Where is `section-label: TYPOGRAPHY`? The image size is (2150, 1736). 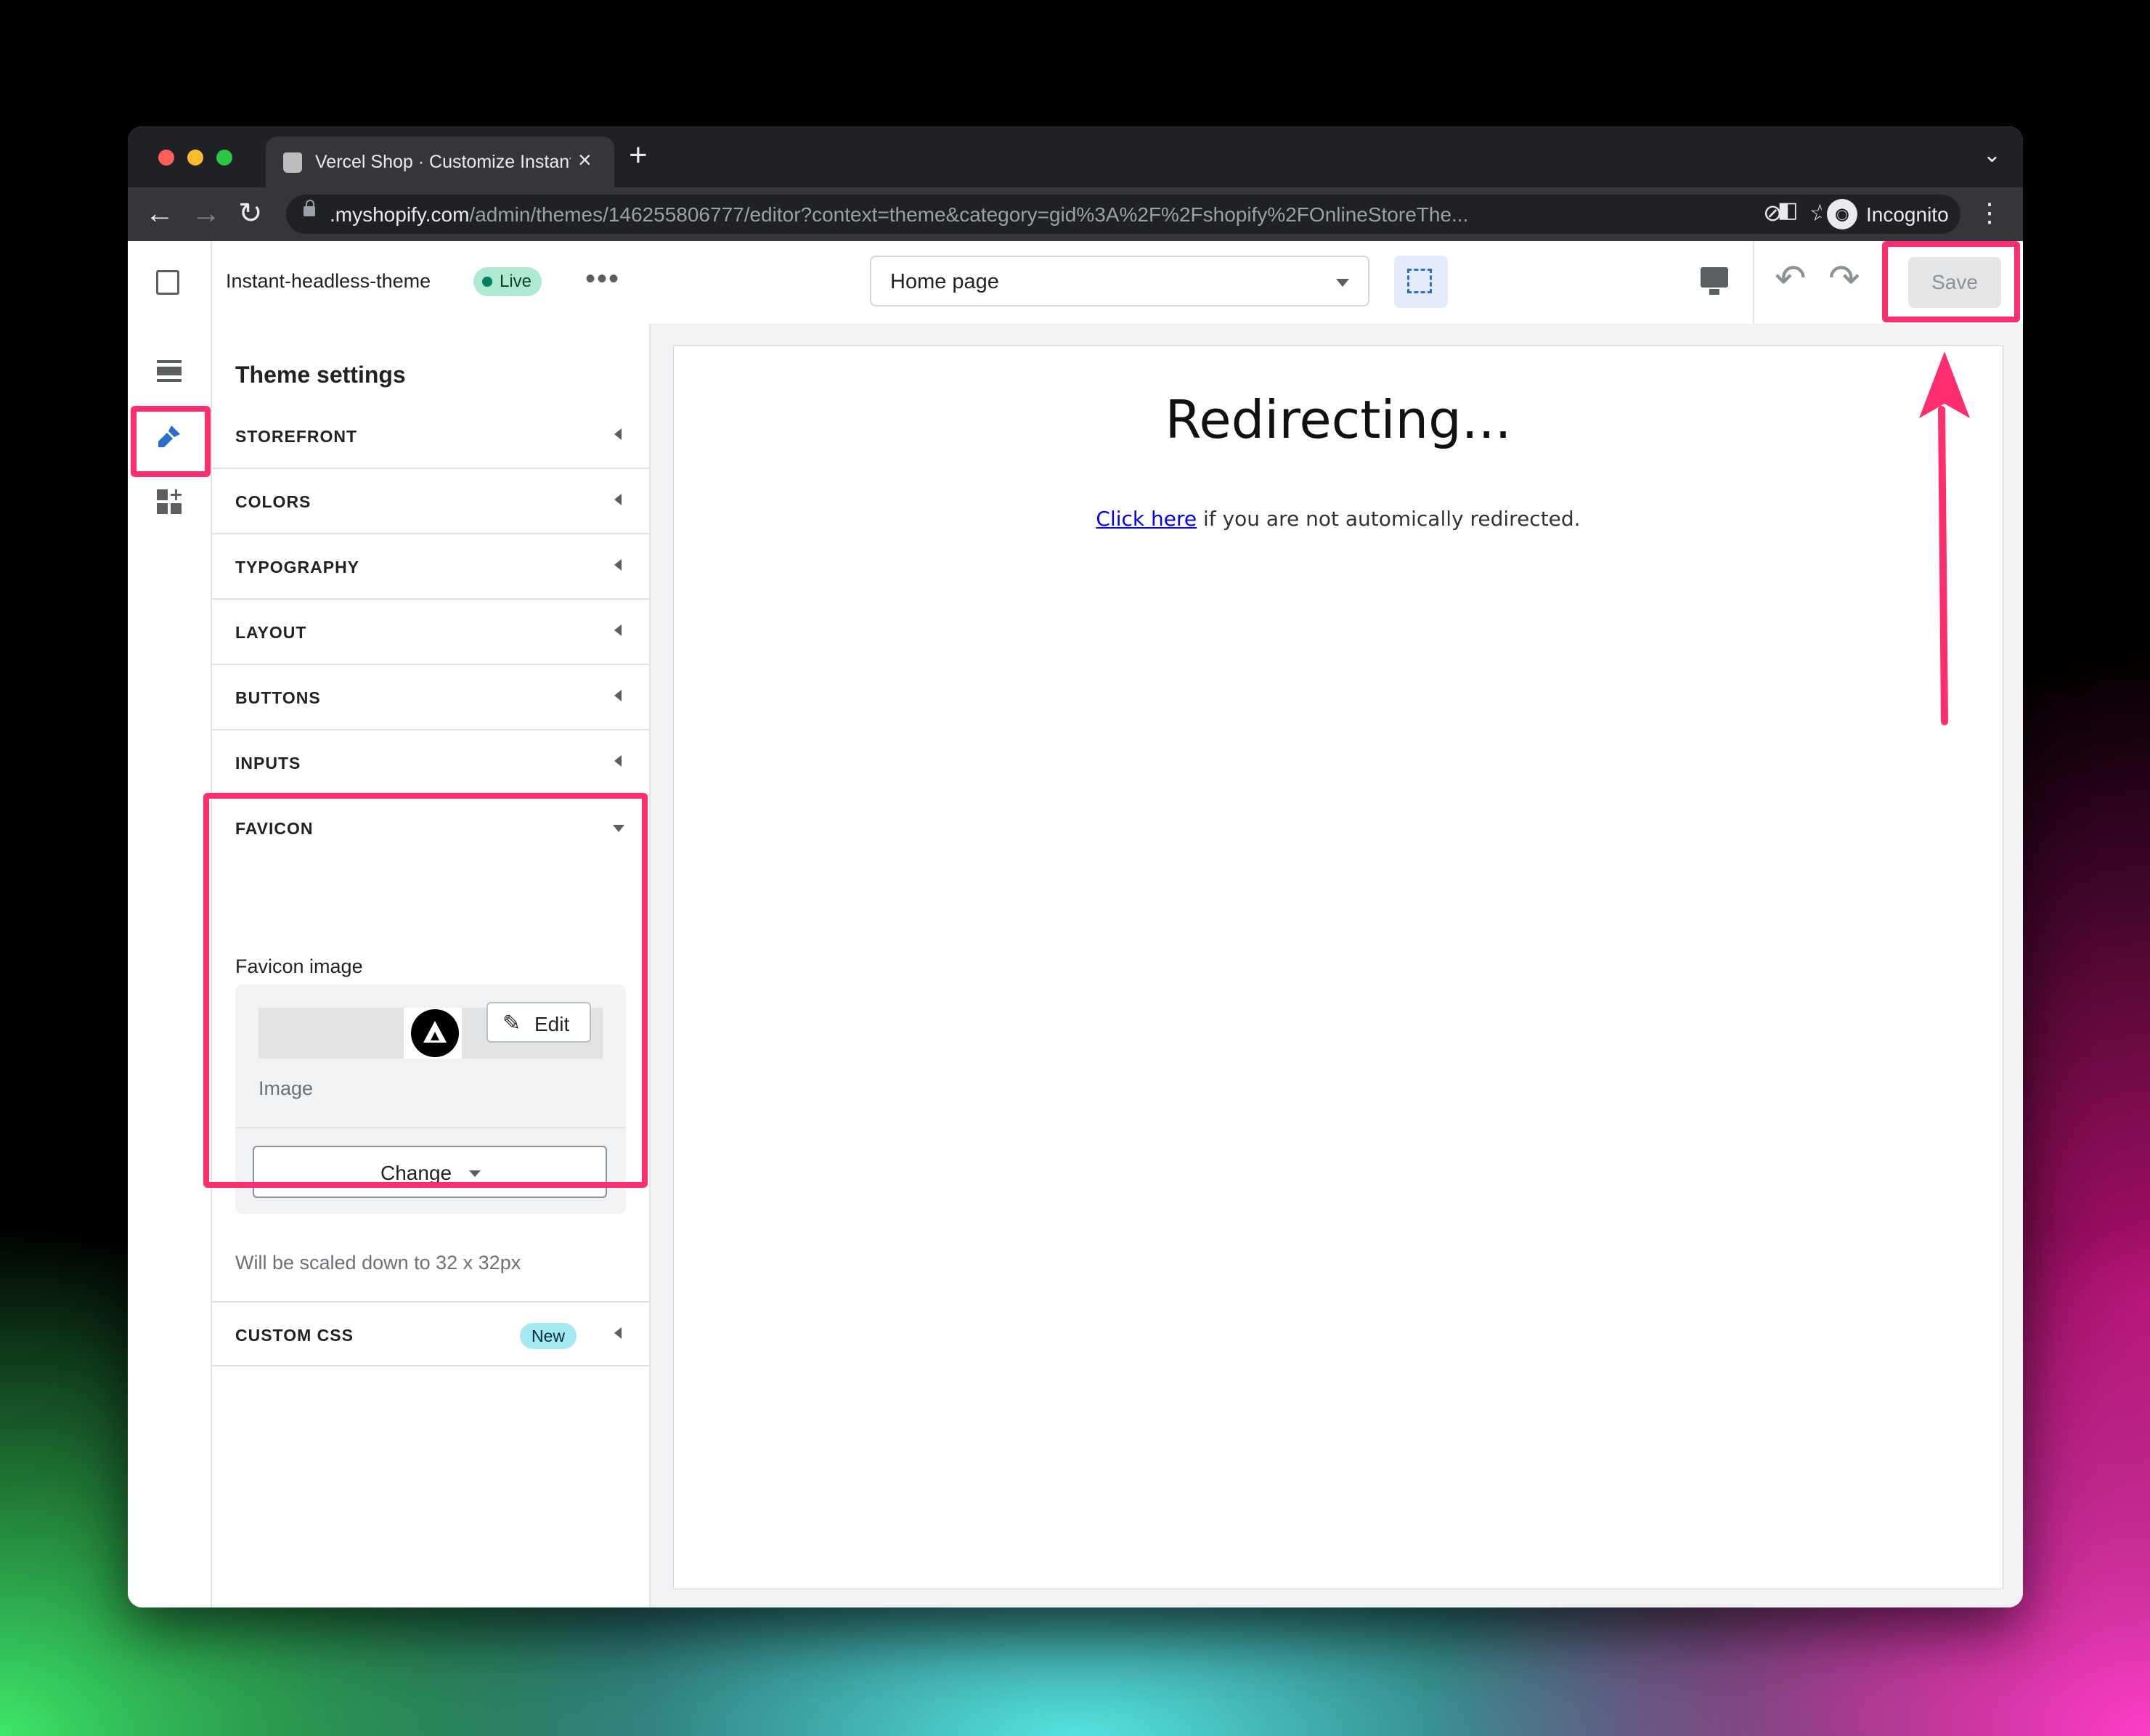
section-label: TYPOGRAPHY is located at coordinates (297, 567).